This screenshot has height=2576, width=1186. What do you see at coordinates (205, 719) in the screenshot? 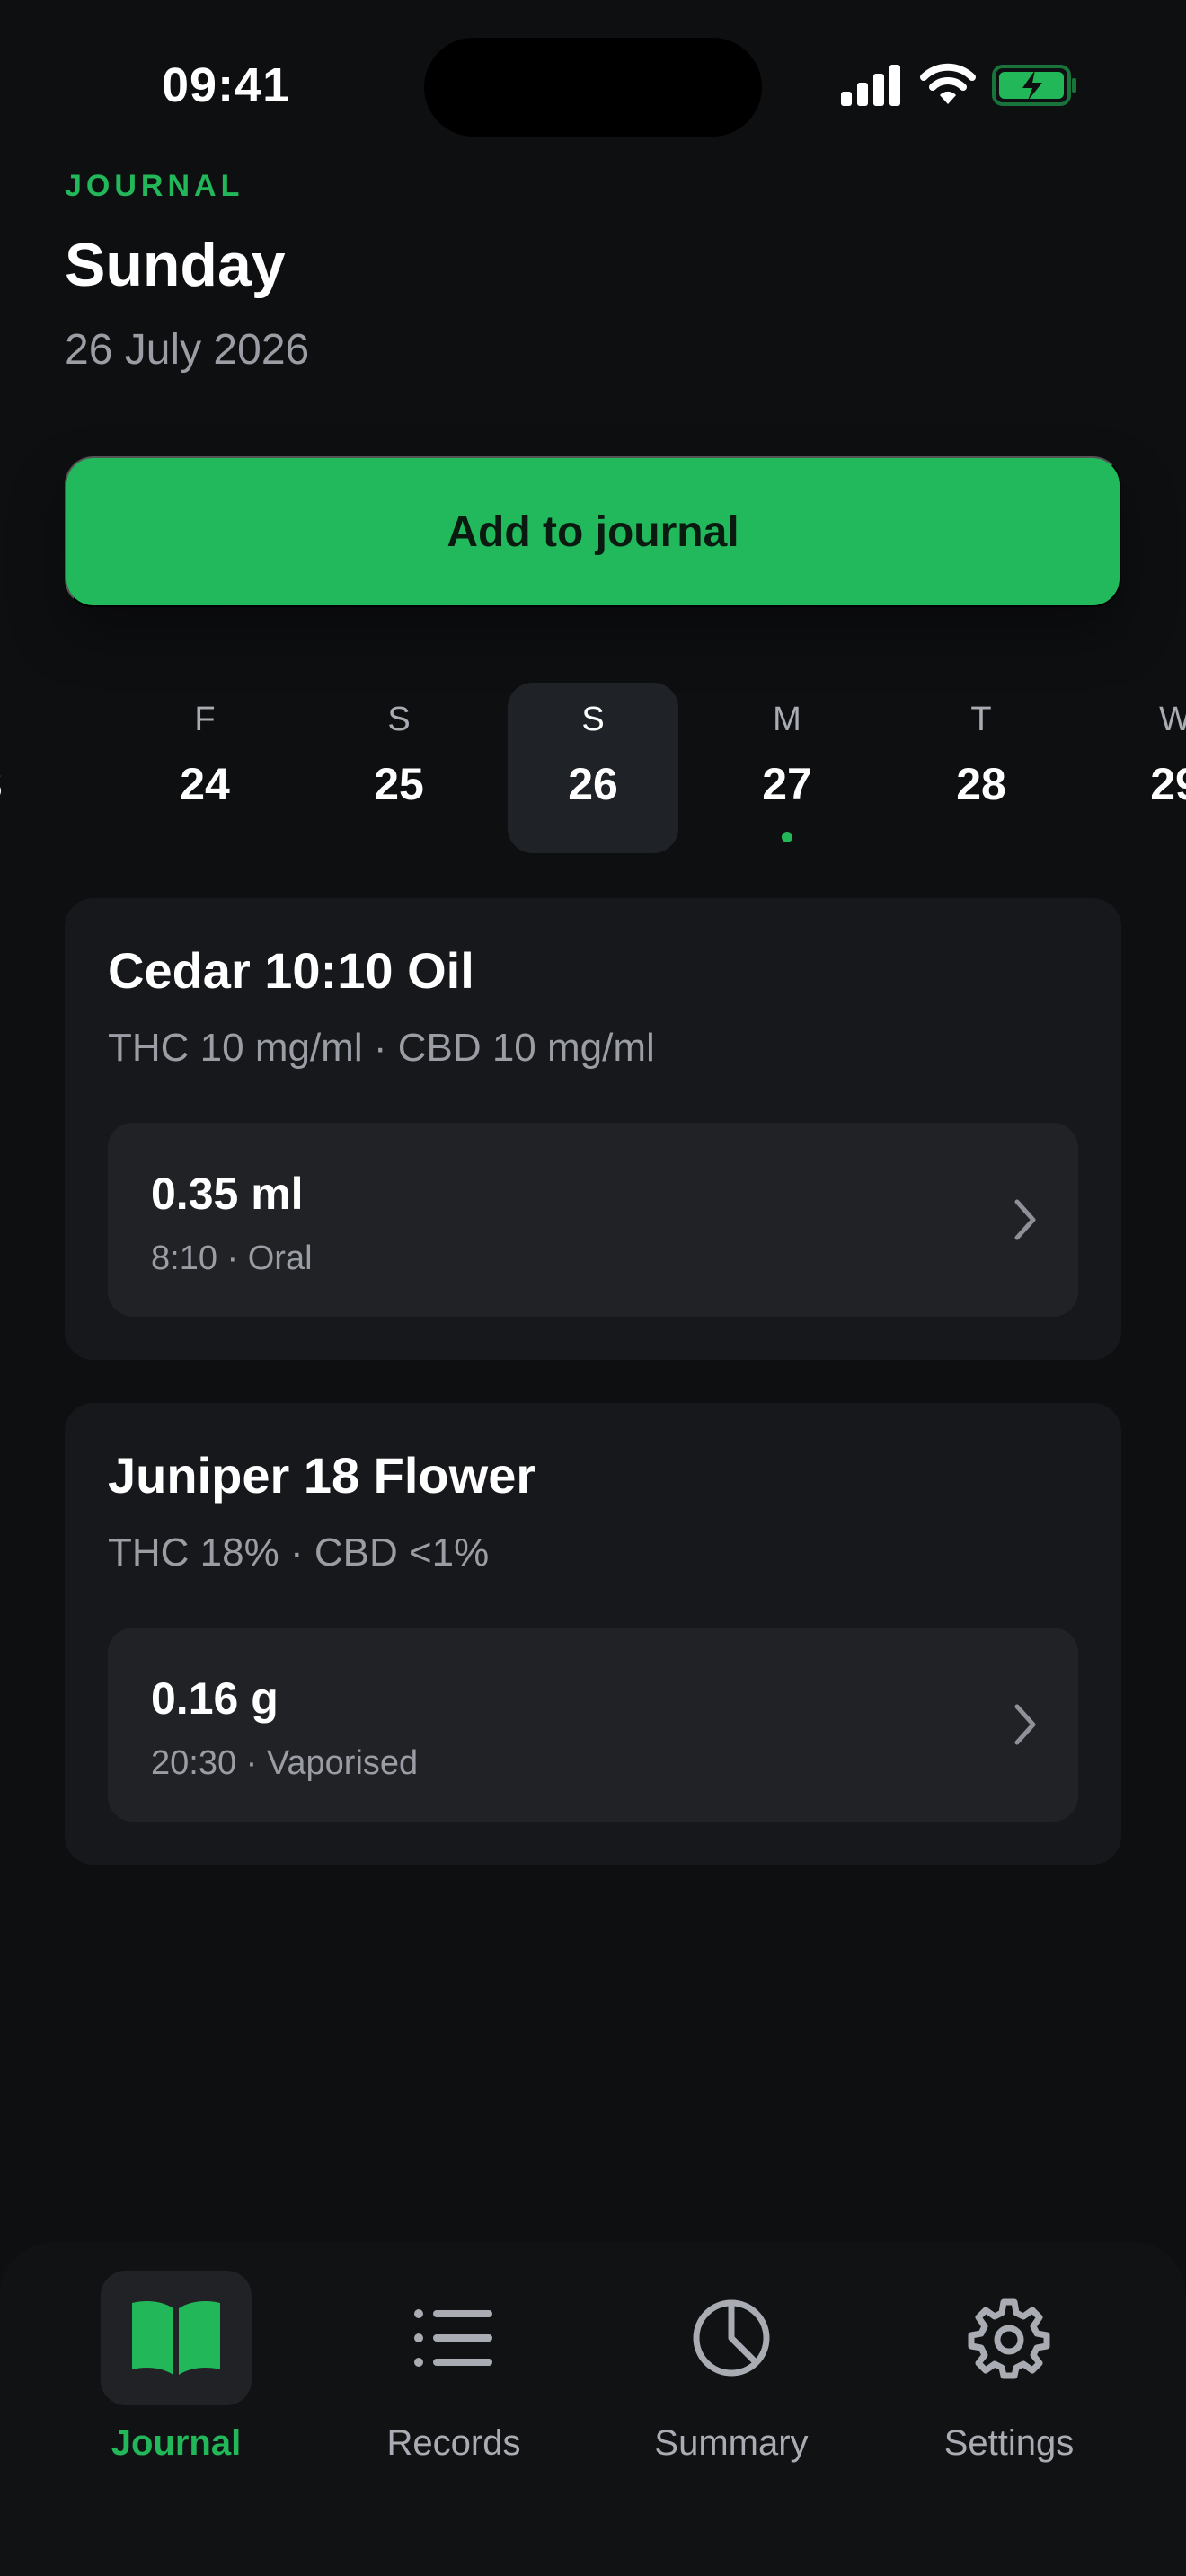
I see `day-of-week: F` at bounding box center [205, 719].